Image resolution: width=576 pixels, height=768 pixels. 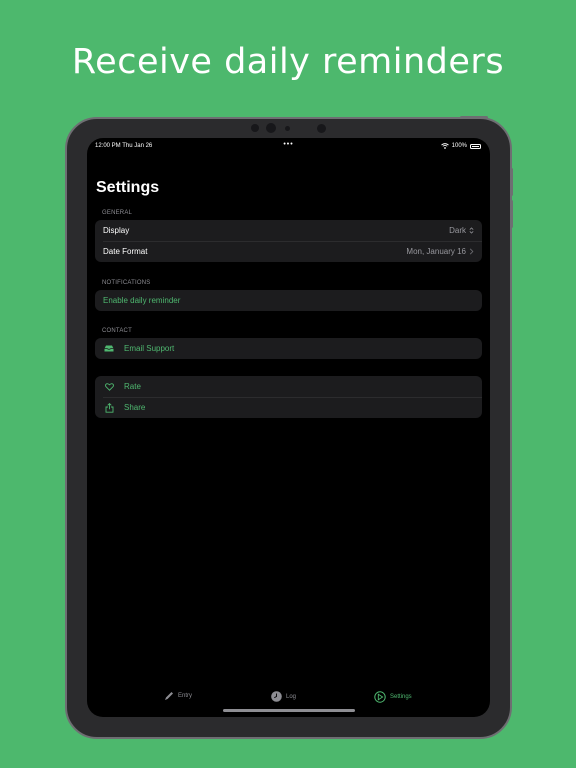 I want to click on tab-log: Log, so click(x=283, y=696).